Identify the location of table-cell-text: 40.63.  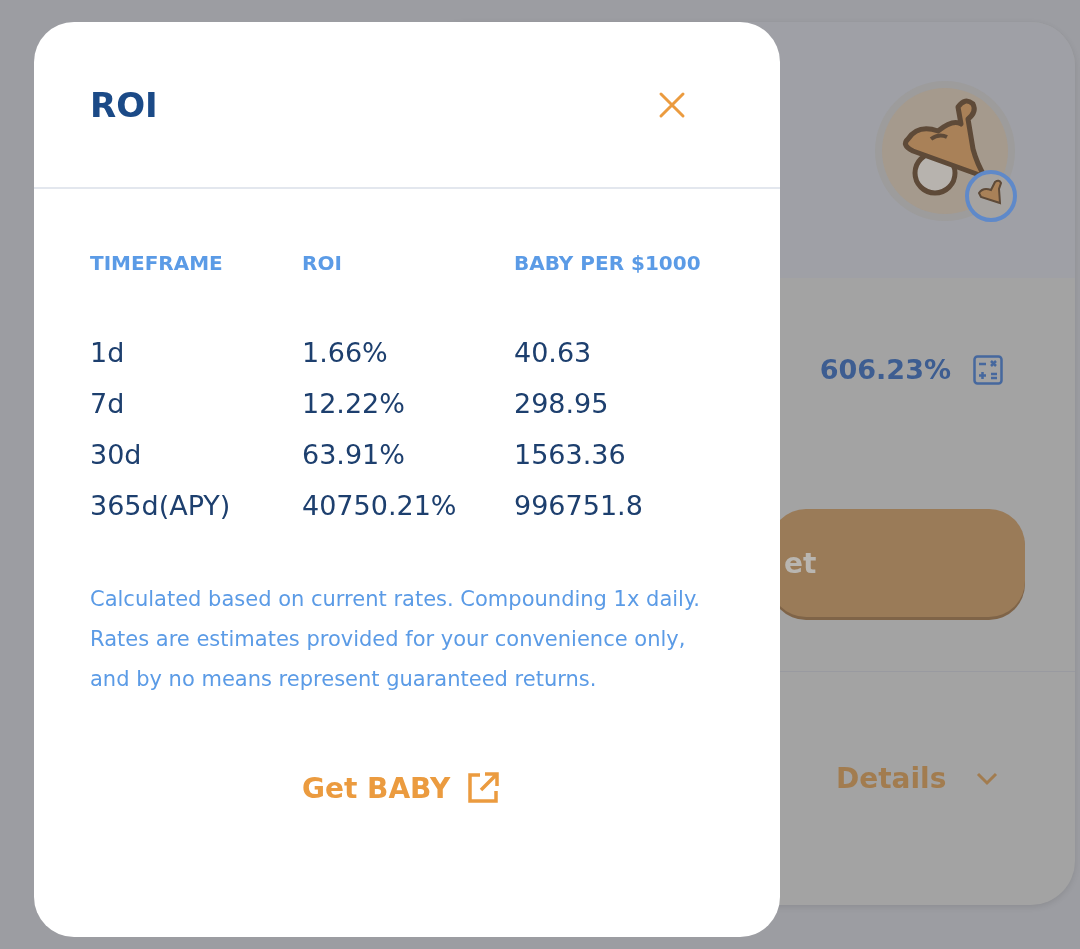
(553, 352).